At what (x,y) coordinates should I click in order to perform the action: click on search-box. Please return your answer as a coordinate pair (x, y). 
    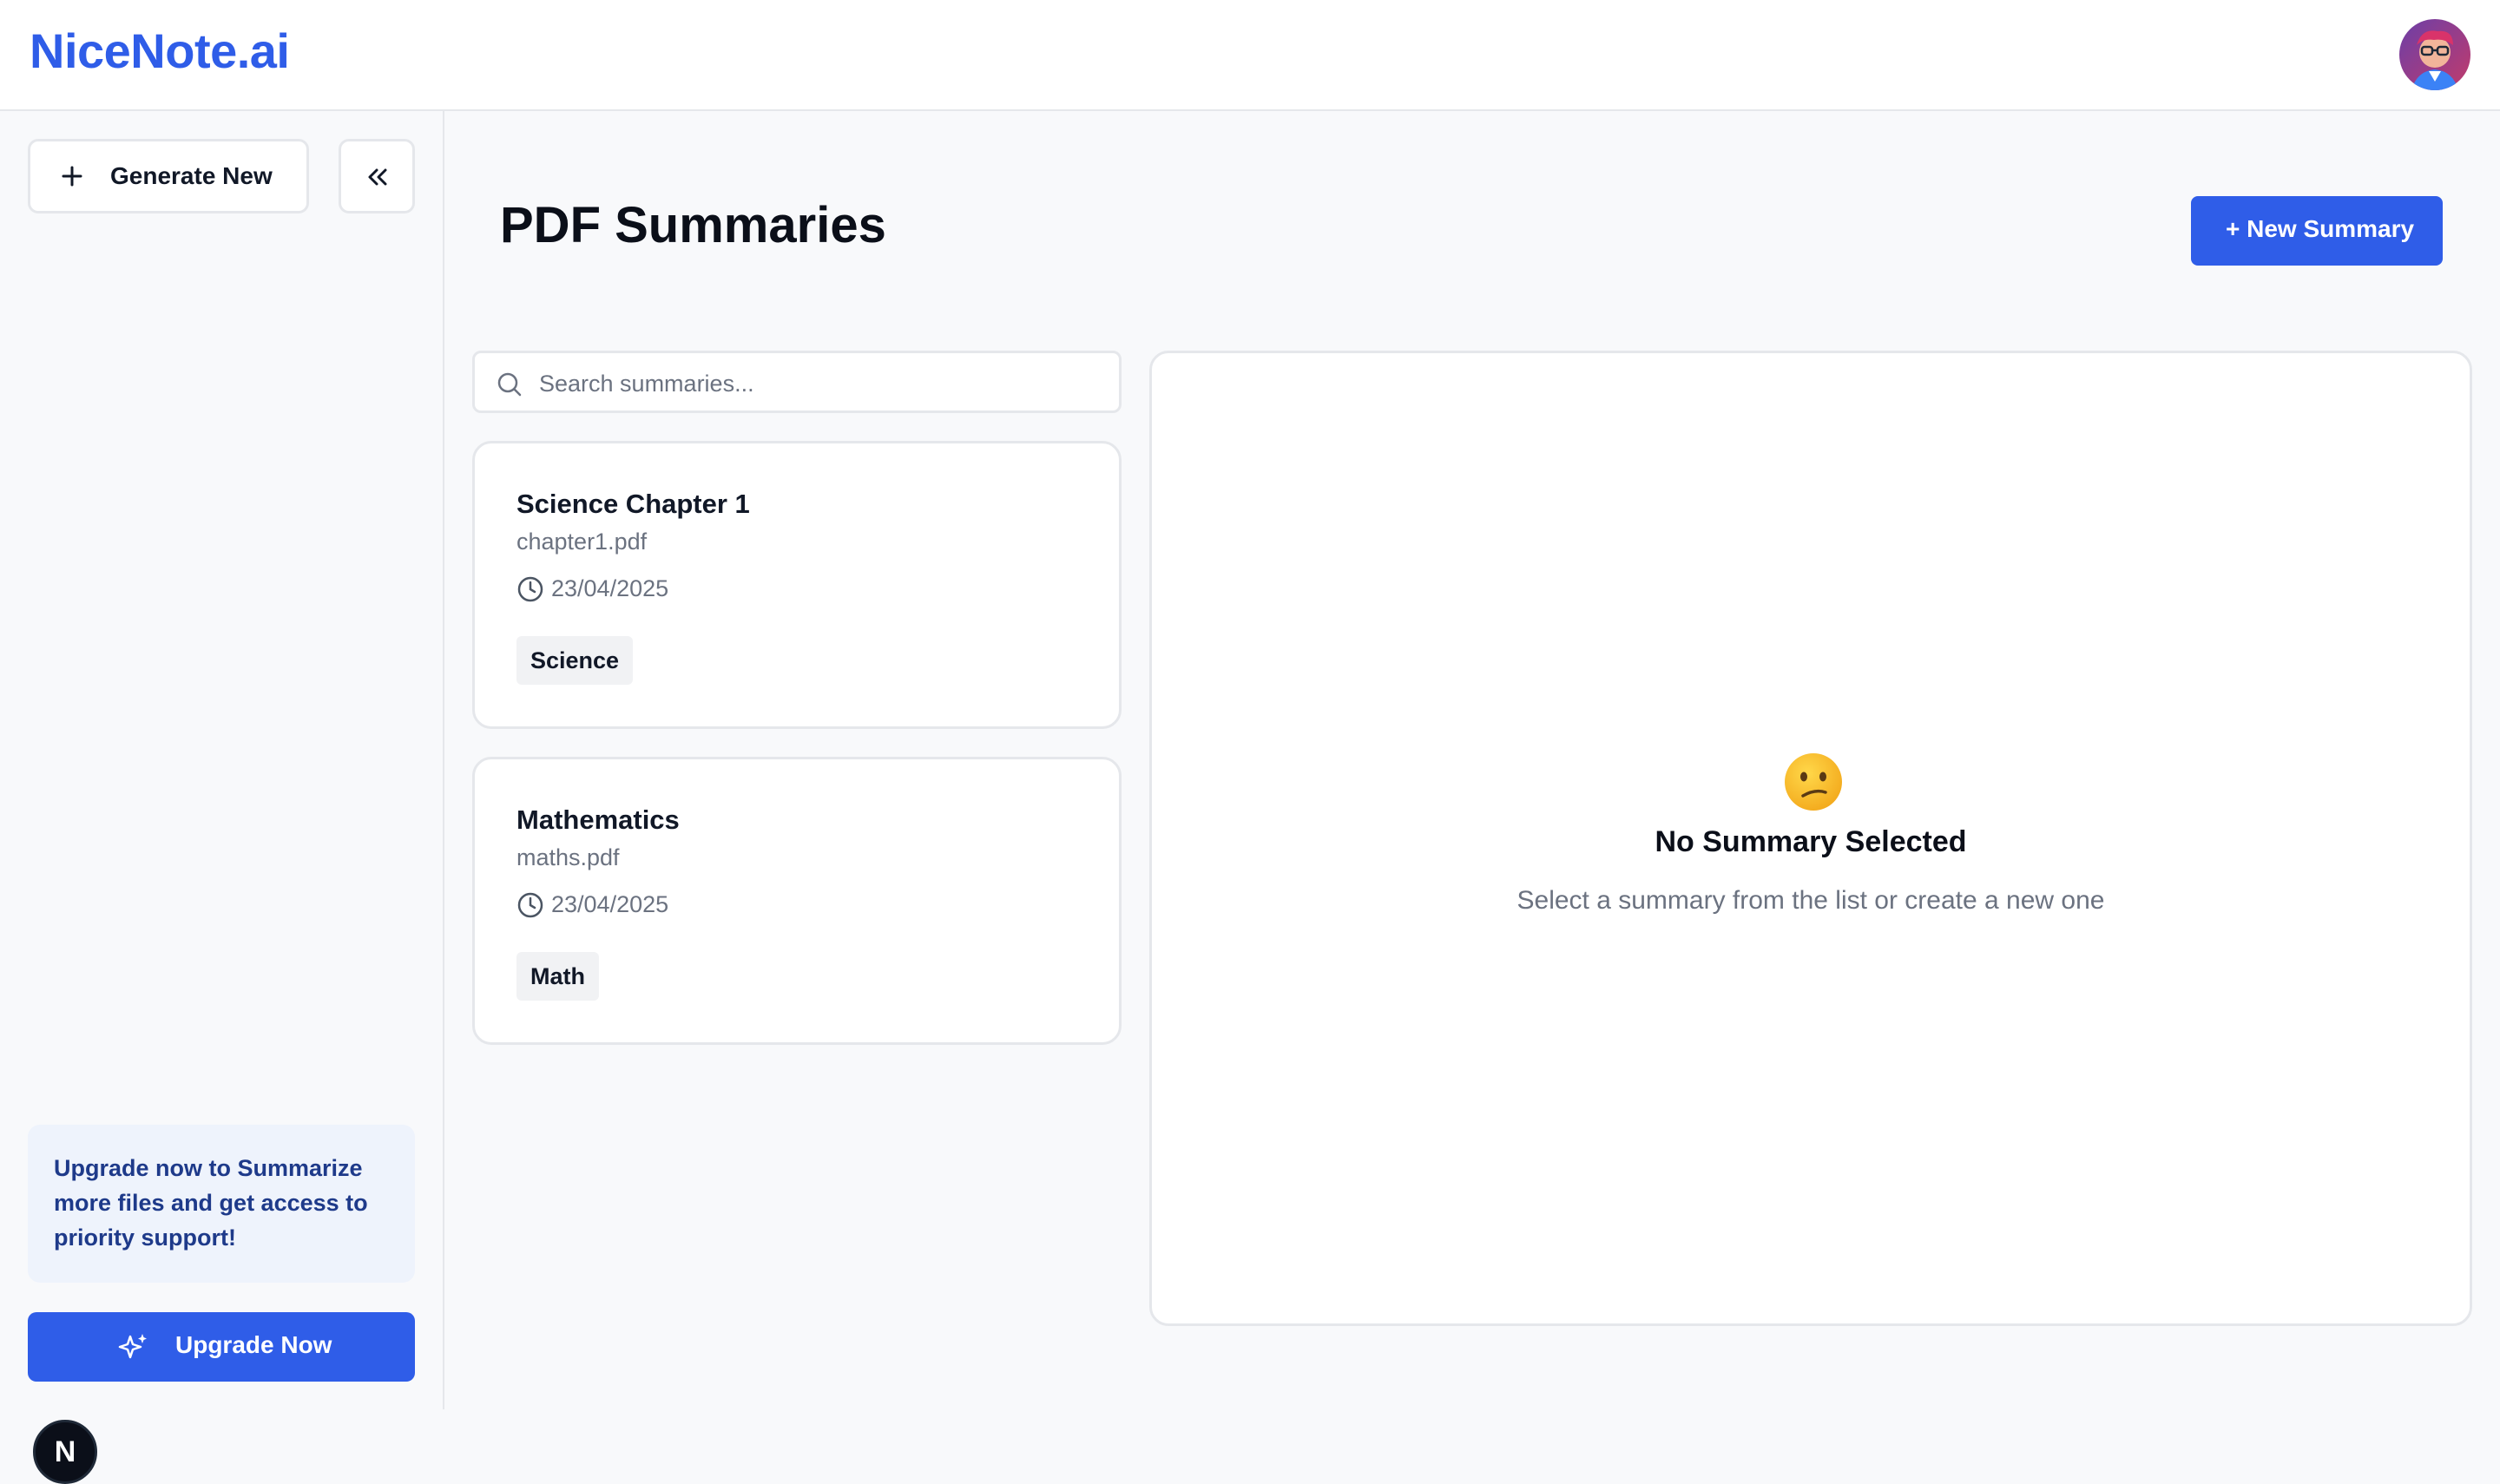
    Looking at the image, I should click on (797, 382).